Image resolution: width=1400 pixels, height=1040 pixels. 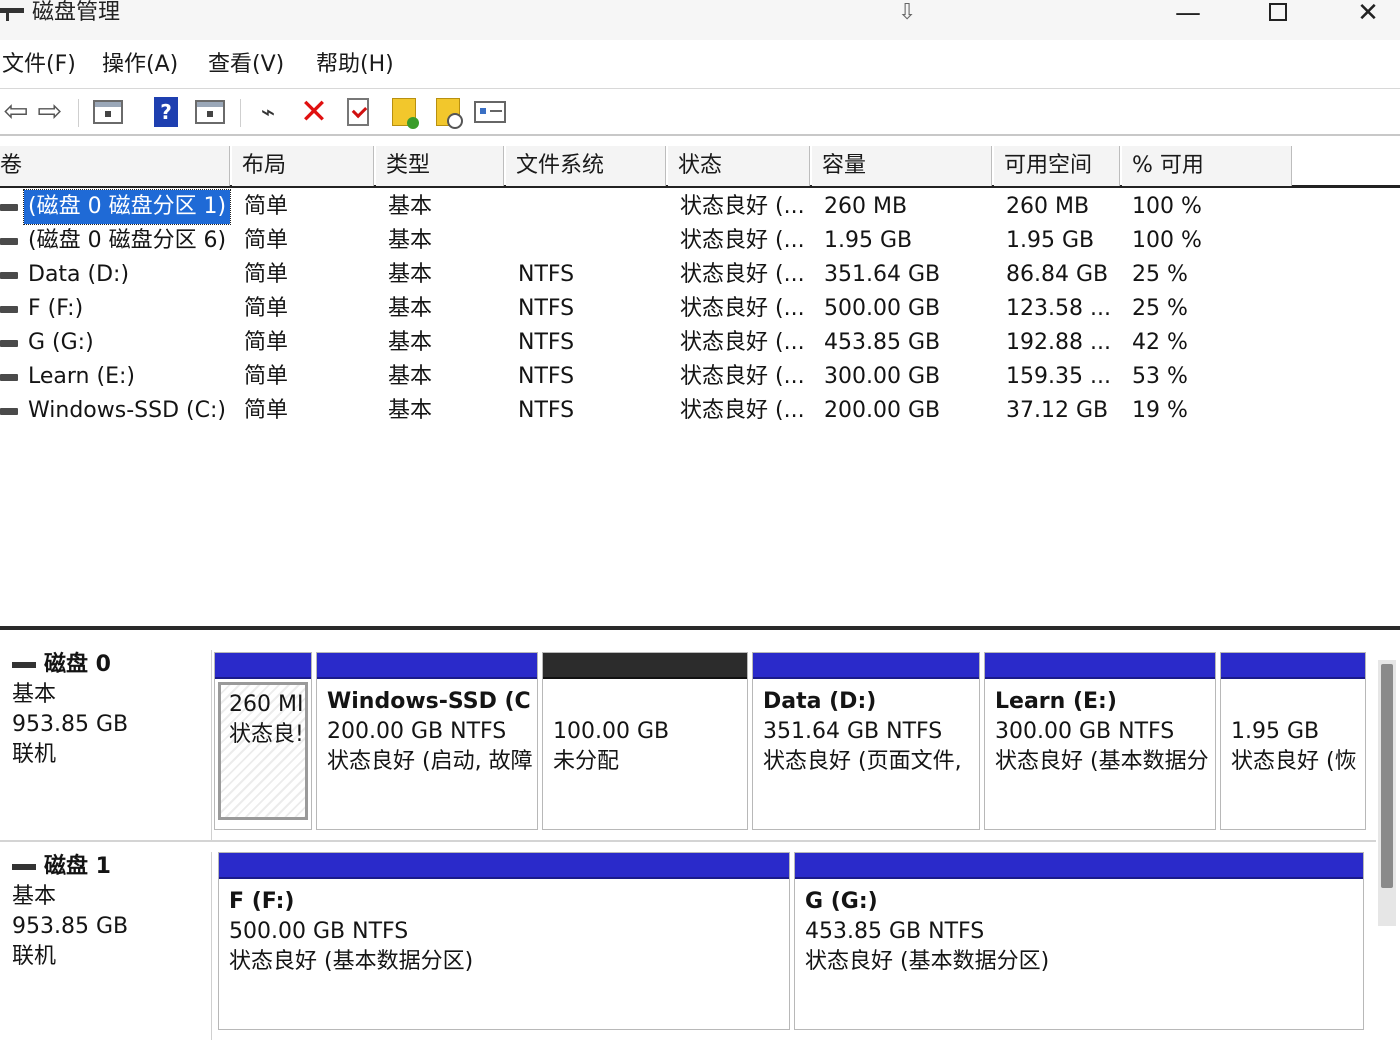 What do you see at coordinates (902, 166) in the screenshot?
I see `column-capacity: 容量` at bounding box center [902, 166].